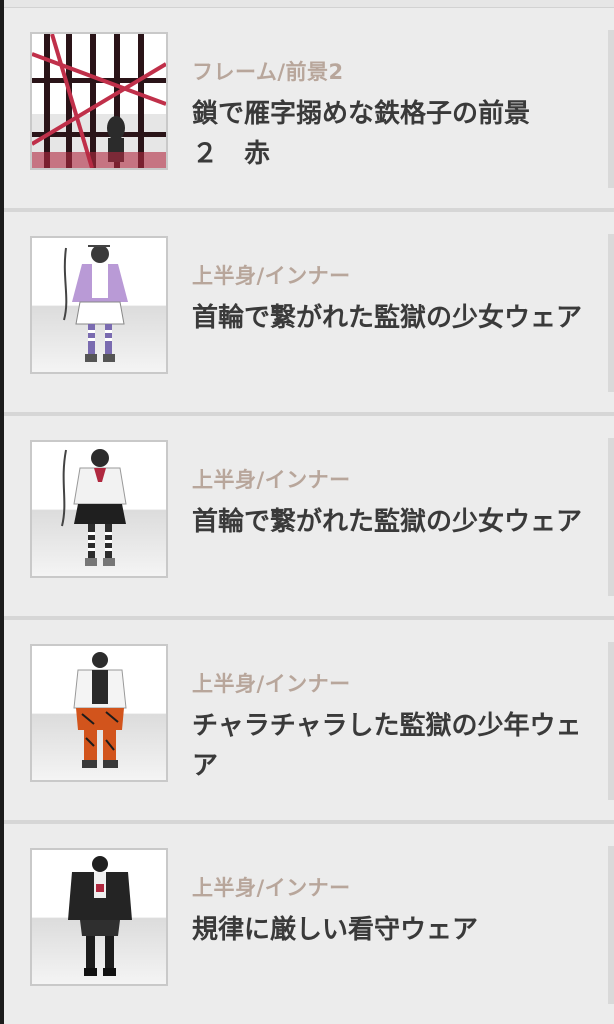 This screenshot has width=614, height=1024. I want to click on item-title: チャラチャラした監獄の少年ウェア, so click(387, 746).